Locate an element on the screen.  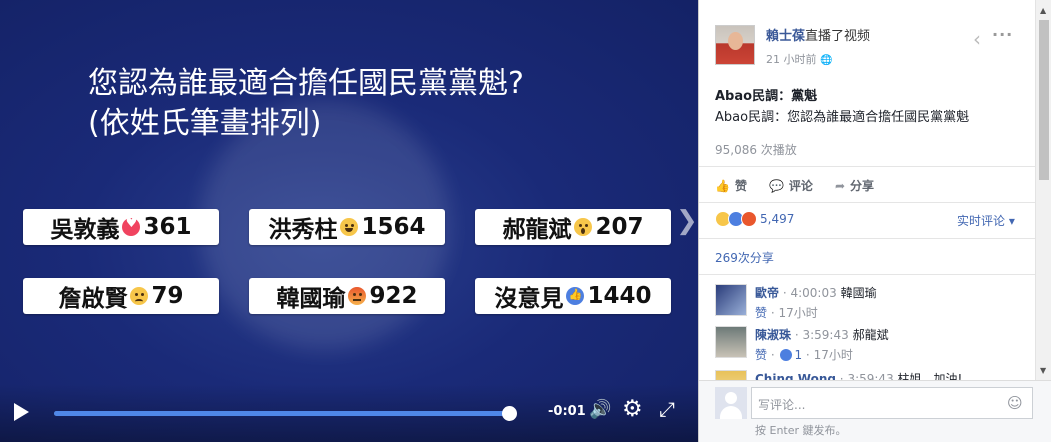
progress-handle is located at coordinates (510, 413).